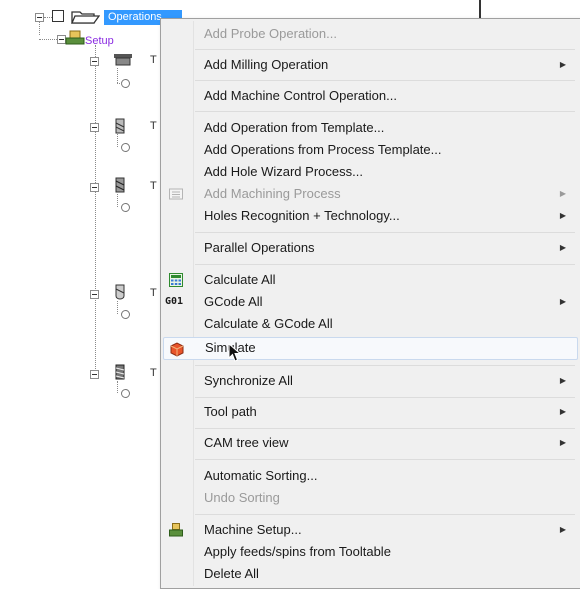 Image resolution: width=580 pixels, height=589 pixels. What do you see at coordinates (120, 292) in the screenshot?
I see `ball-mill-icon` at bounding box center [120, 292].